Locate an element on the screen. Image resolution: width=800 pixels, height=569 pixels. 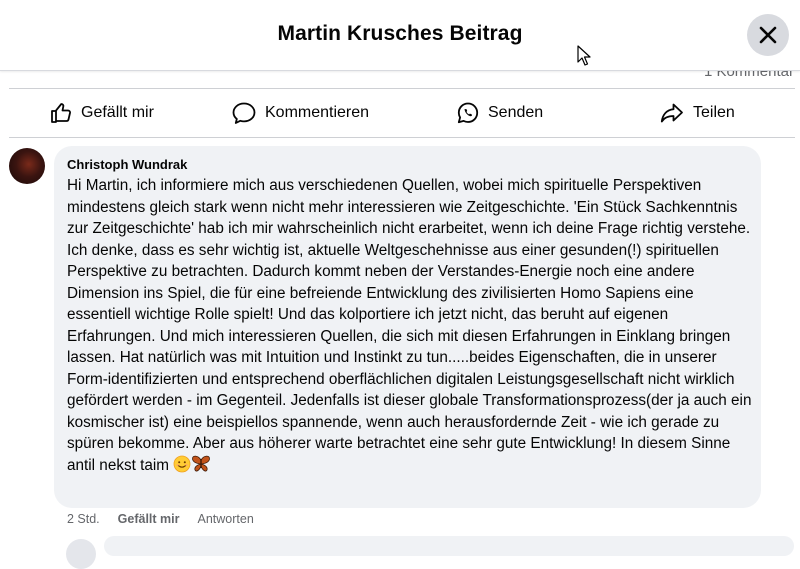
next-comment-bubble is located at coordinates (449, 546).